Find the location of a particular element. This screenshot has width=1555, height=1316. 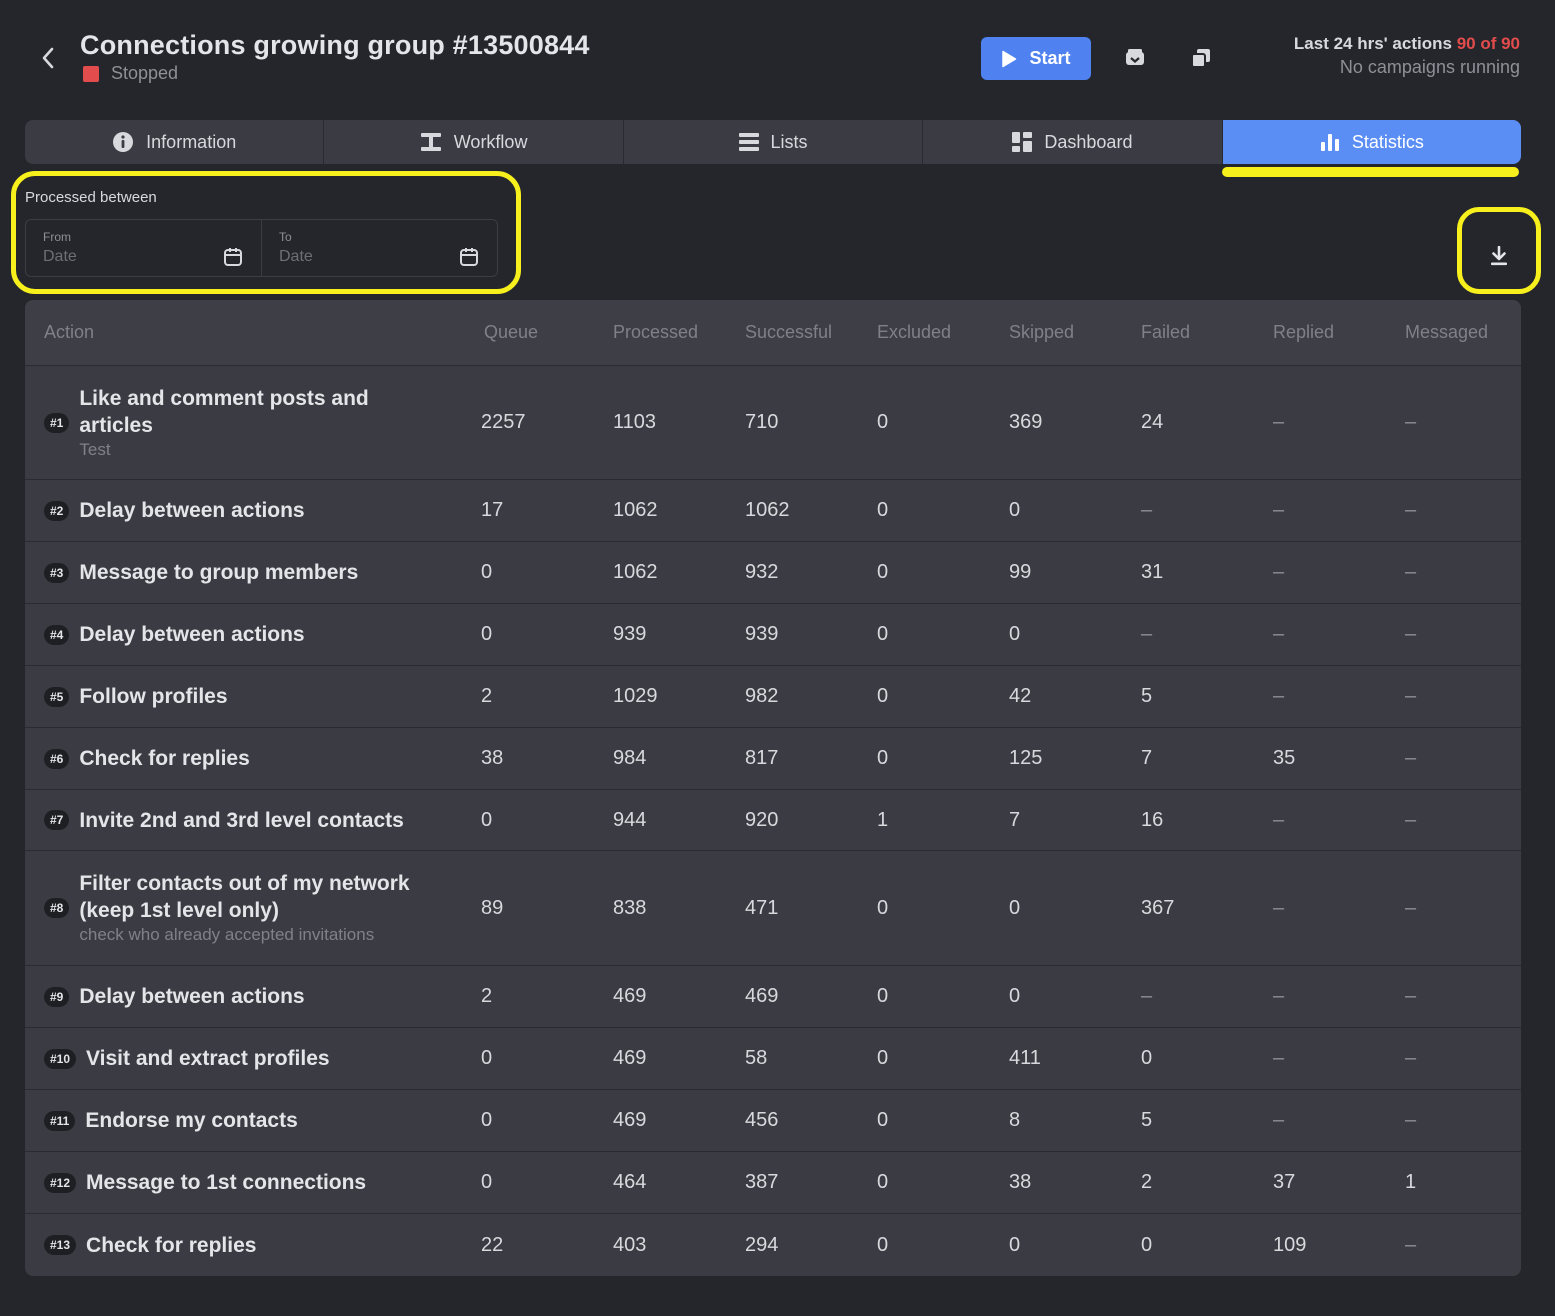

action-name: Endorse my contacts is located at coordinates (191, 1120).